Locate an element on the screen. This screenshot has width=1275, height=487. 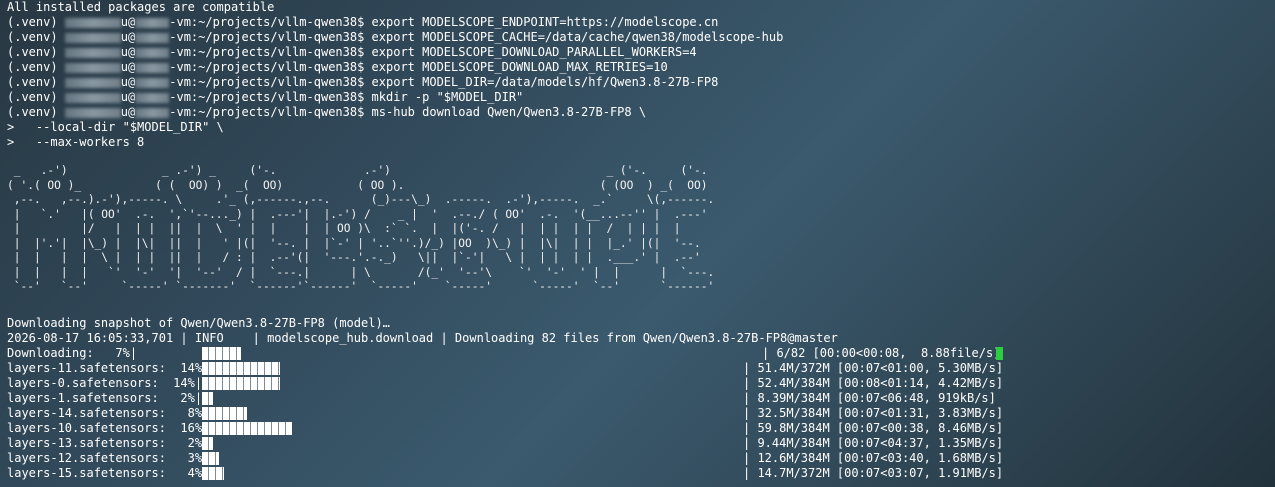
file-download-label: layers-10.safetensors: 16%| is located at coordinates (108, 428).